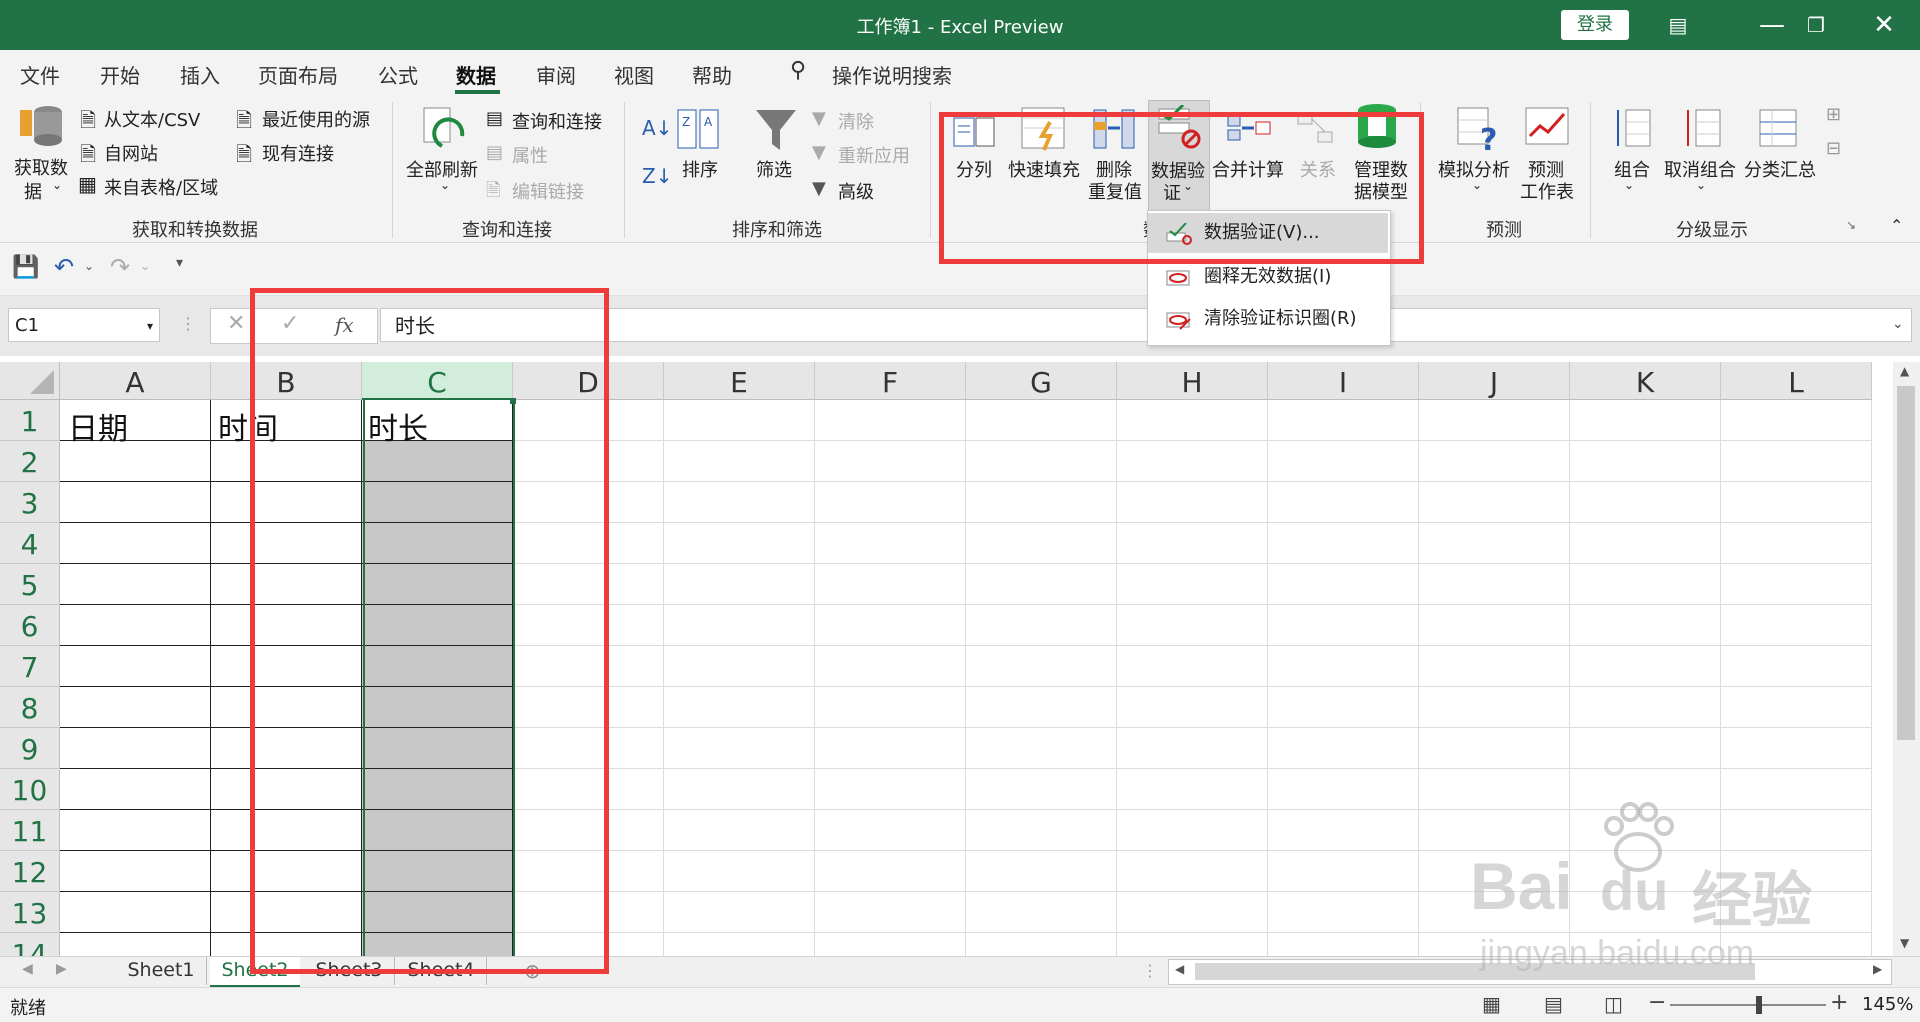 The height and width of the screenshot is (1022, 1920). What do you see at coordinates (1898, 324) in the screenshot?
I see `expand-formula-icon: ⌄` at bounding box center [1898, 324].